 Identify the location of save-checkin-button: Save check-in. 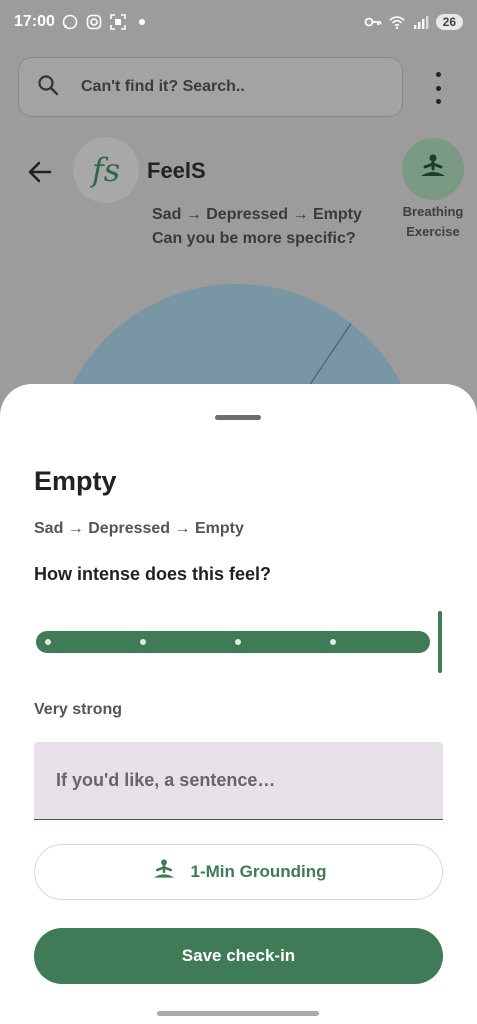
(238, 956).